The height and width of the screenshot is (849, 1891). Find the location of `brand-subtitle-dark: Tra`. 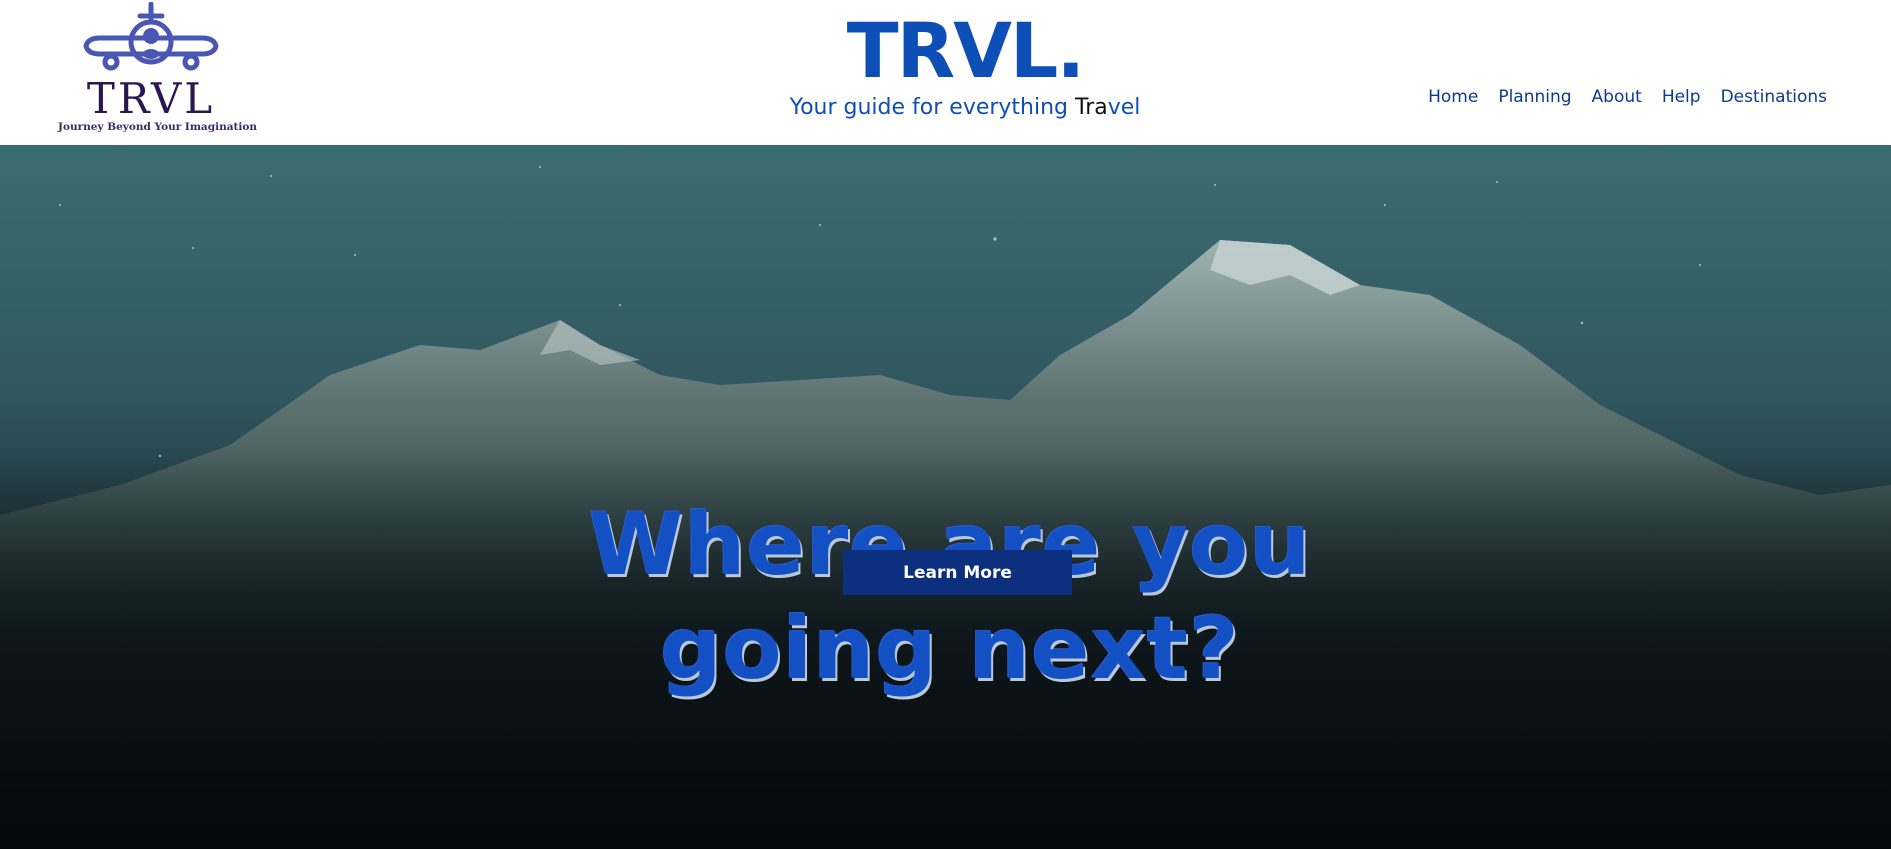

brand-subtitle-dark: Tra is located at coordinates (1091, 107).